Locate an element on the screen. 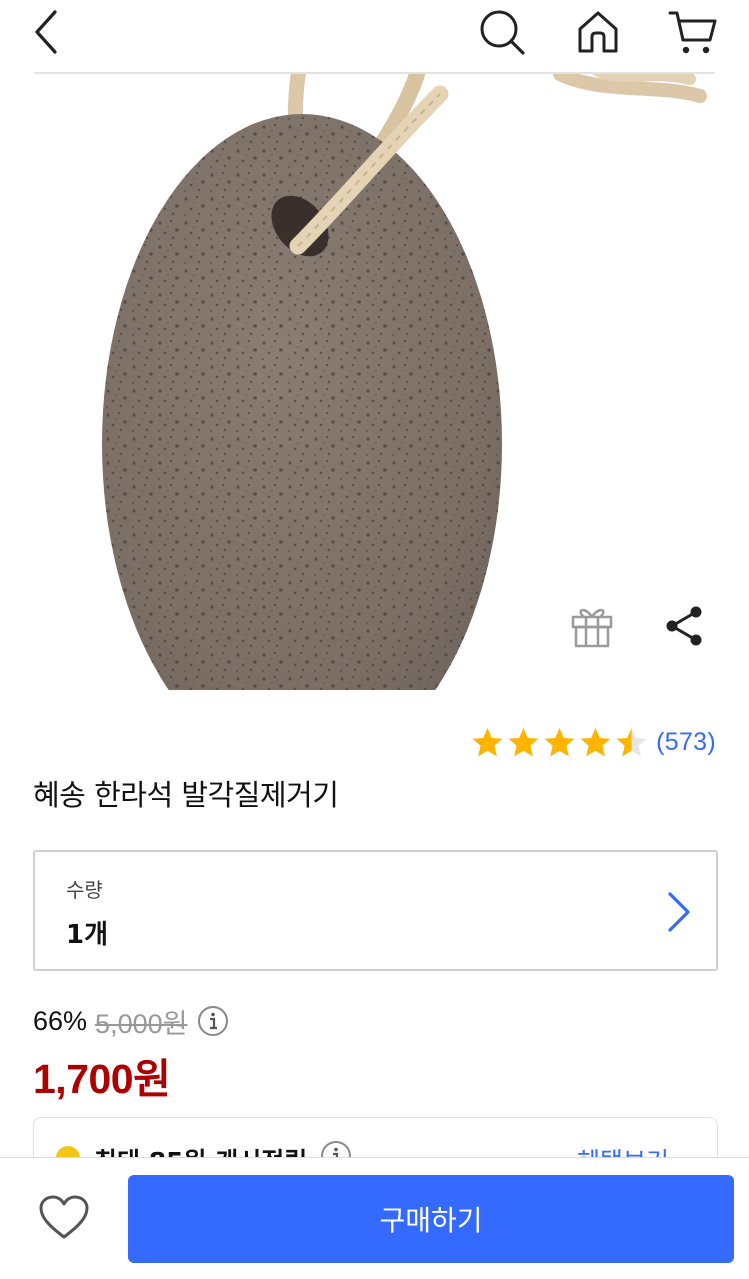 This screenshot has height=1279, width=749. search-icon is located at coordinates (502, 32).